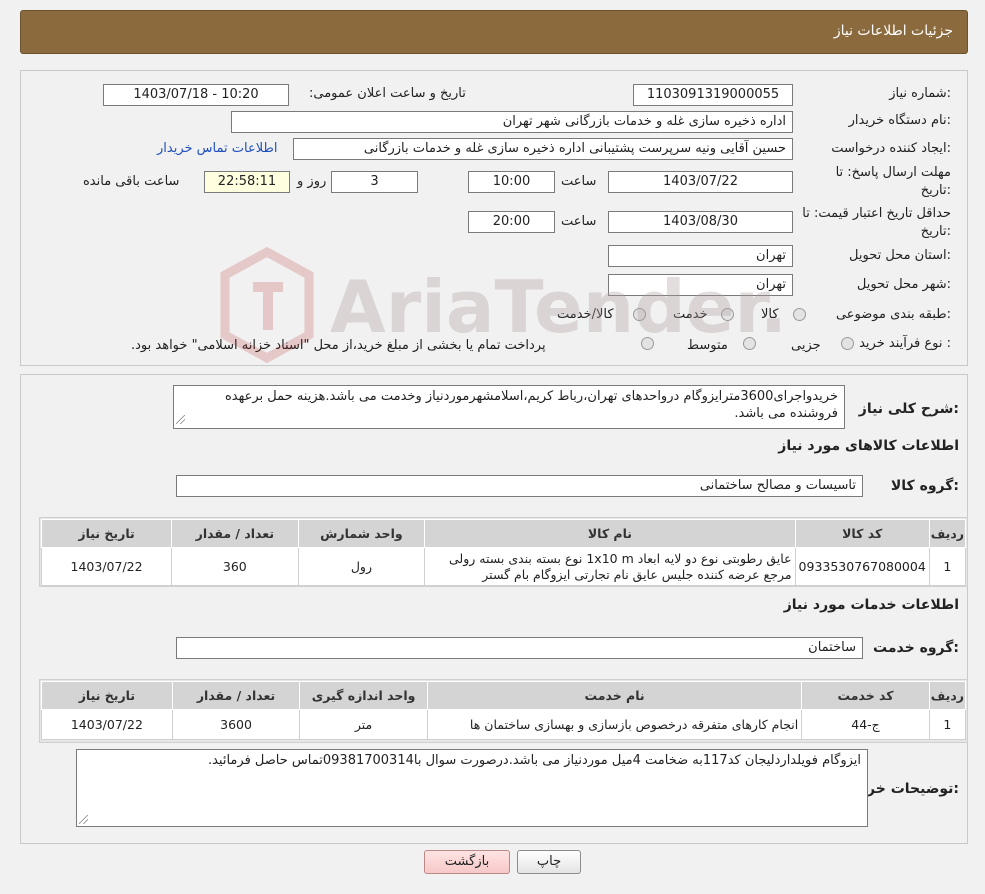 The width and height of the screenshot is (985, 894). Describe the element at coordinates (107, 695) in the screenshot. I see `services-col-date: تاریخ نیاز` at that location.